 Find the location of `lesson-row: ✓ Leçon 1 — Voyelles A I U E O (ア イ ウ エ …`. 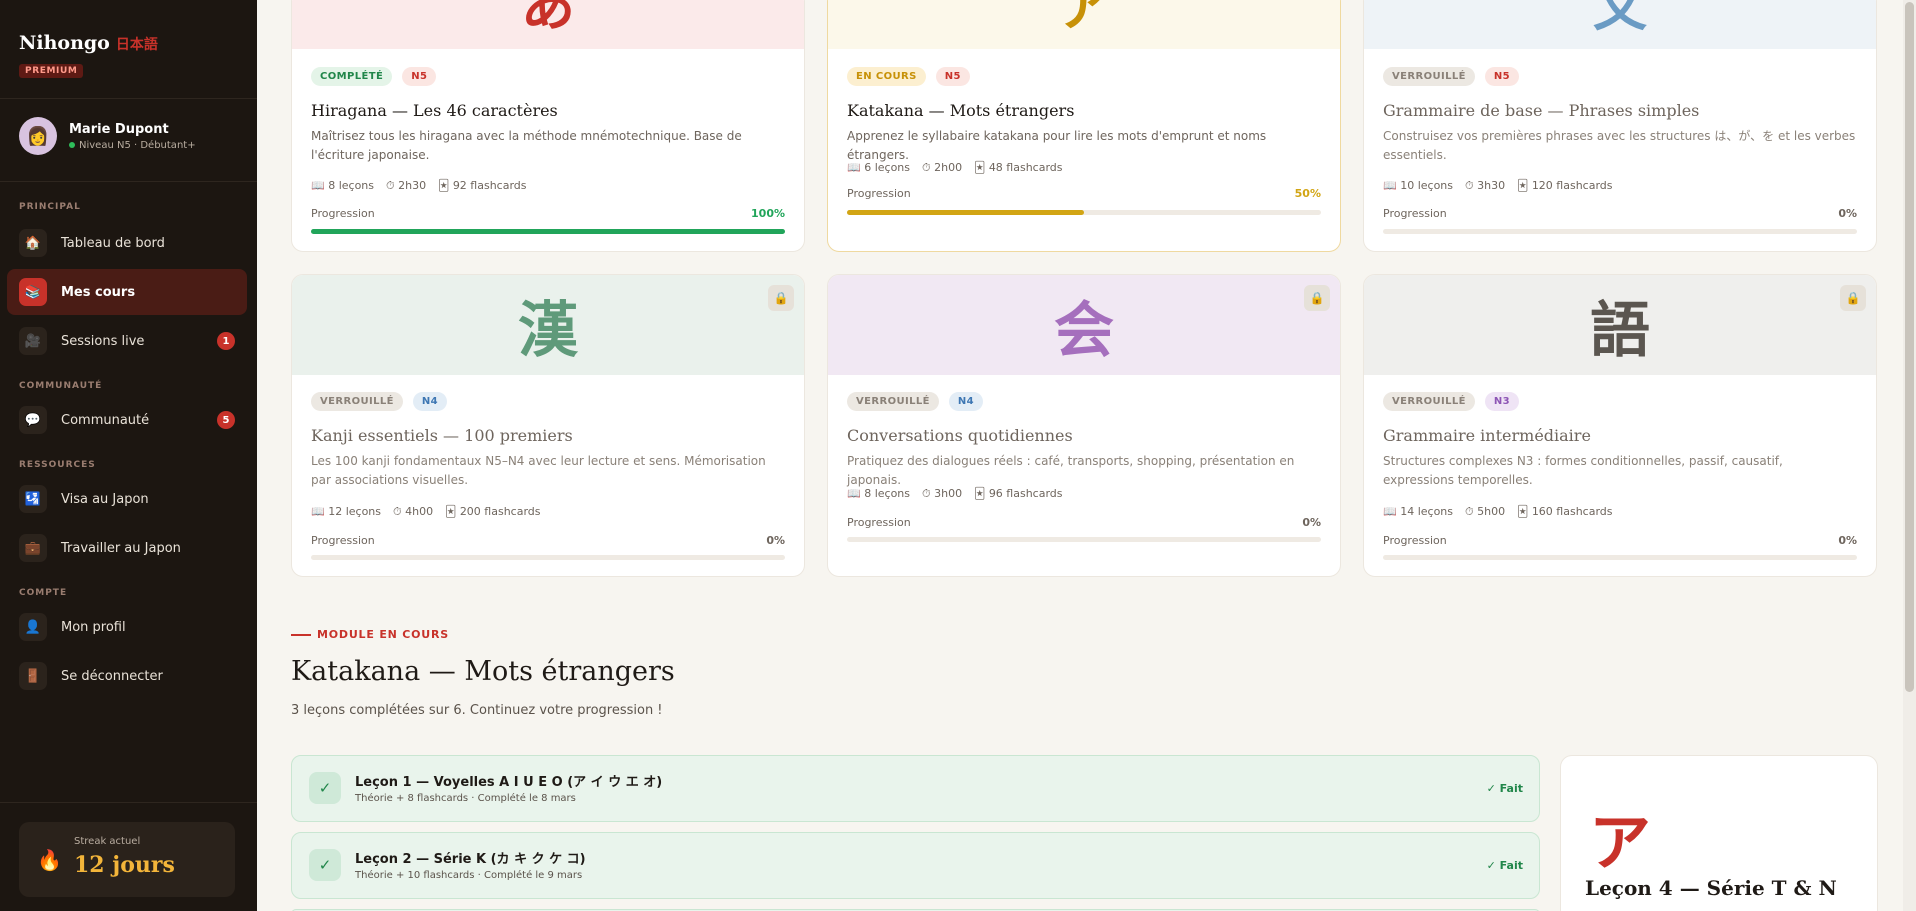

lesson-row: ✓ Leçon 1 — Voyelles A I U E O (ア イ ウ エ … is located at coordinates (915, 788).